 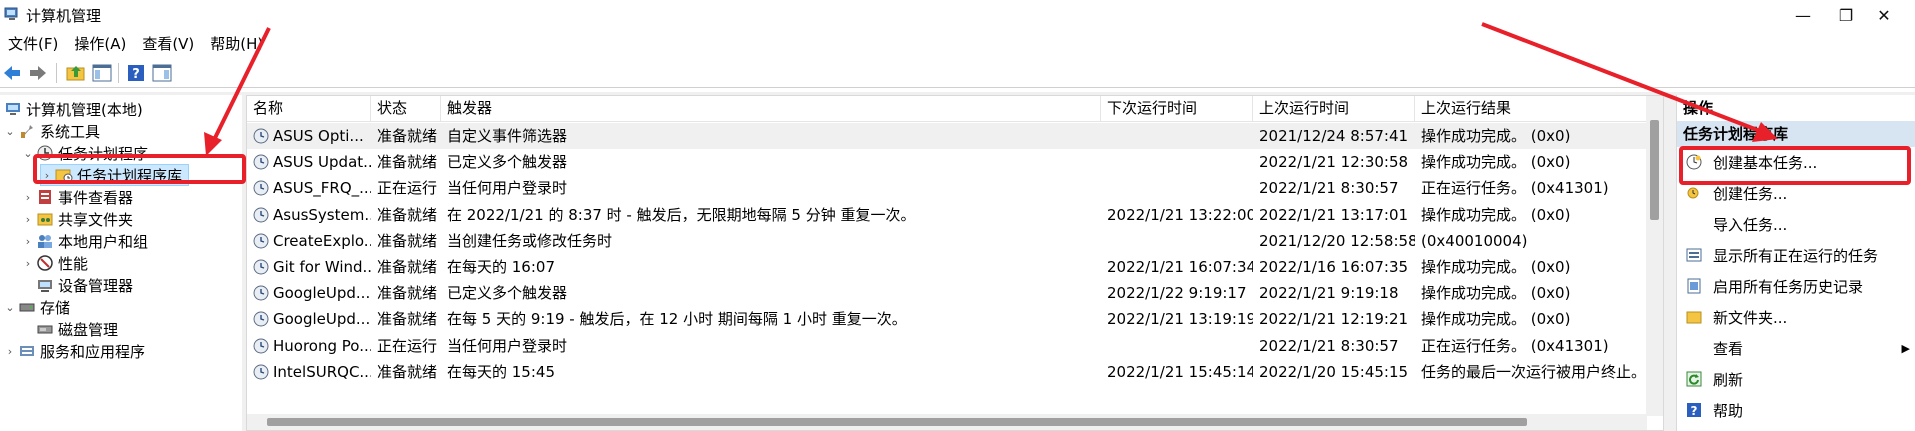 I want to click on forward-arrow-icon, so click(x=38, y=73).